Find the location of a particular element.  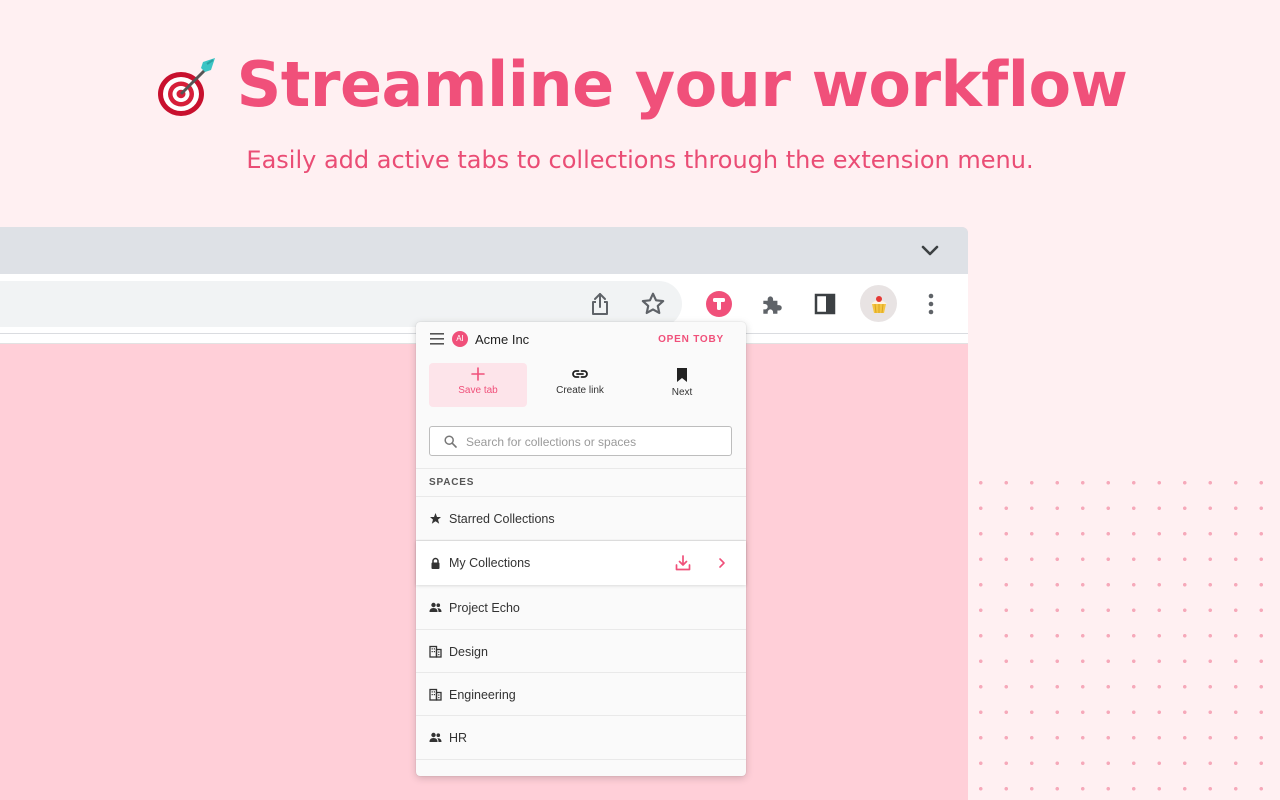

popup-header: AI Acme Inc OPEN TOBY is located at coordinates (581, 340).